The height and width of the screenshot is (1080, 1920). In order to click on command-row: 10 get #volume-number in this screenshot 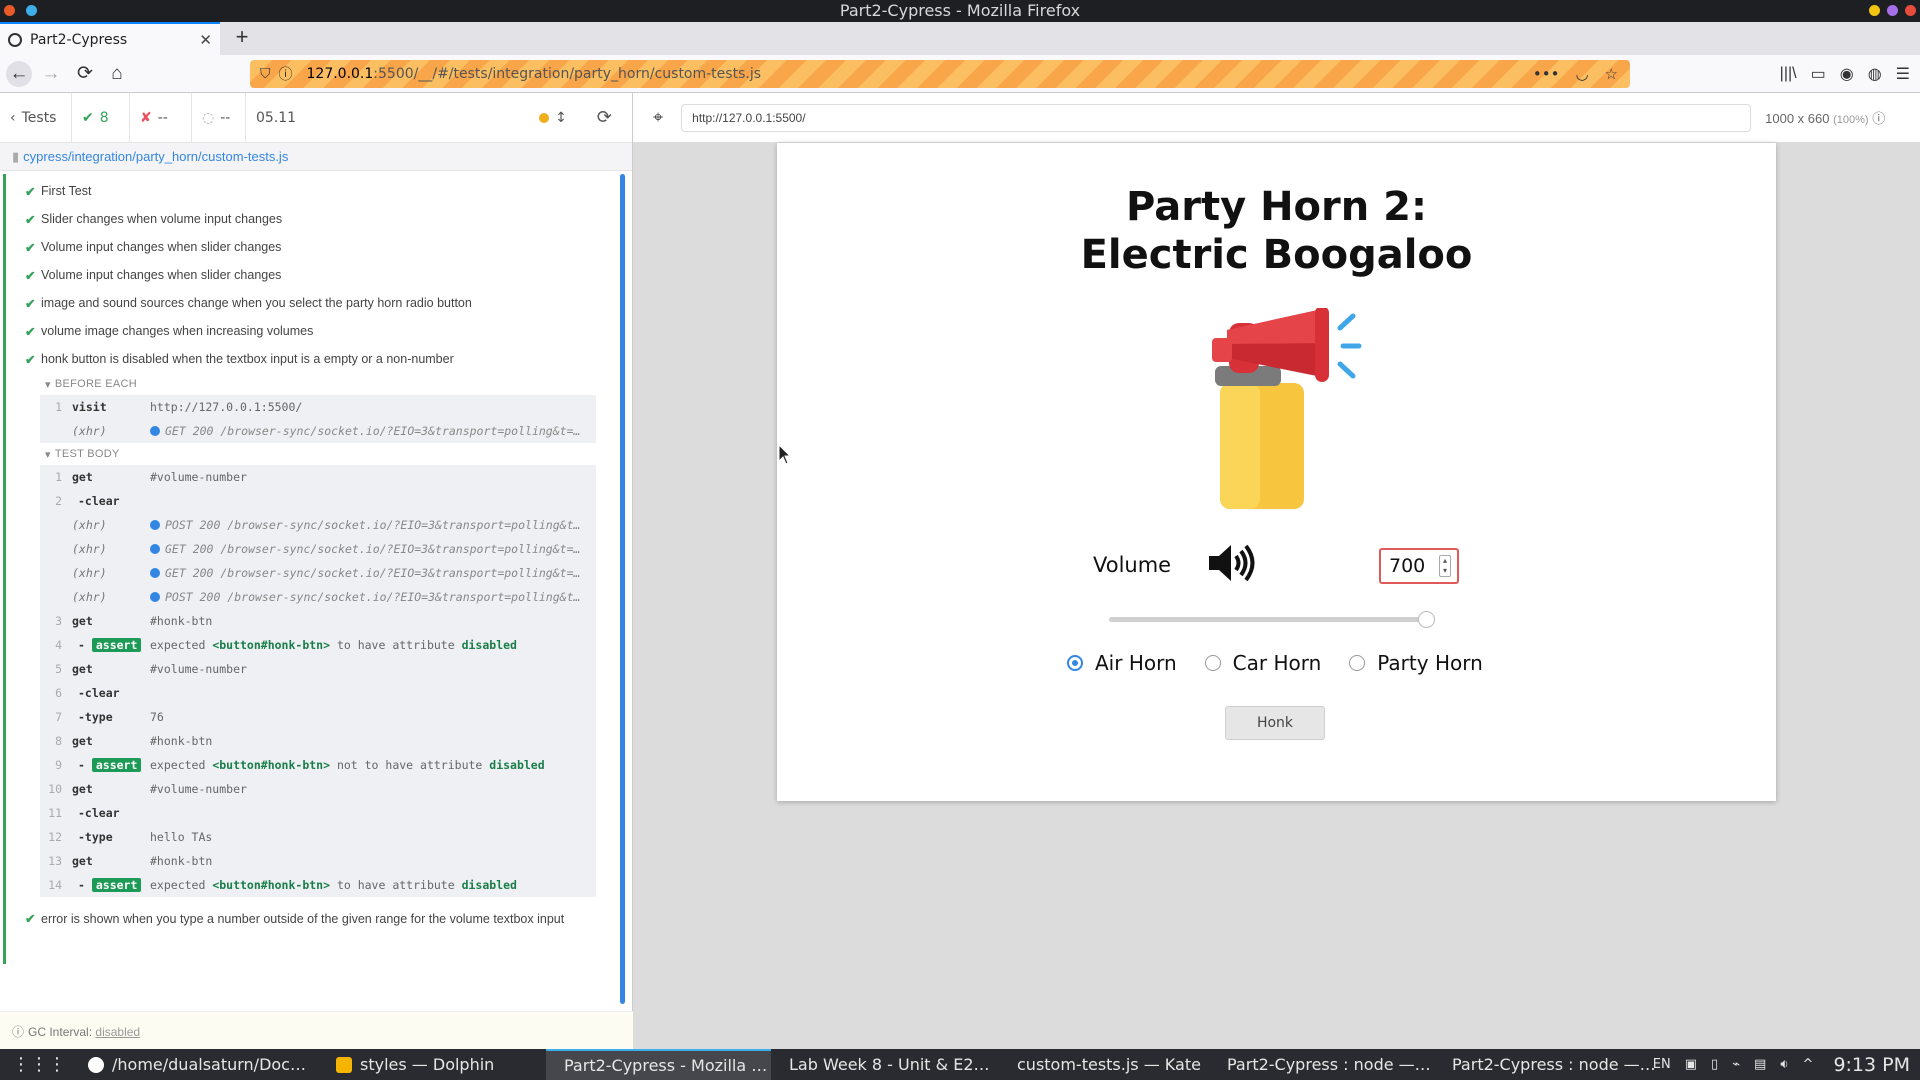, I will do `click(318, 789)`.